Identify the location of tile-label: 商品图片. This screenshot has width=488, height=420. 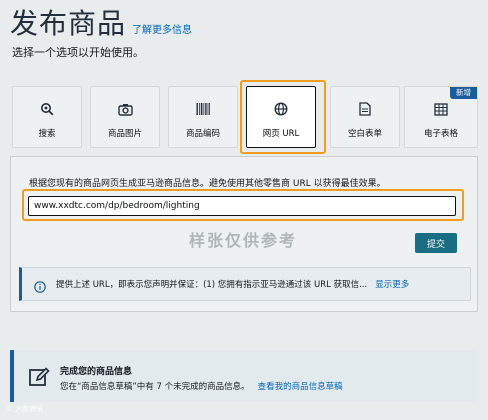
(124, 134).